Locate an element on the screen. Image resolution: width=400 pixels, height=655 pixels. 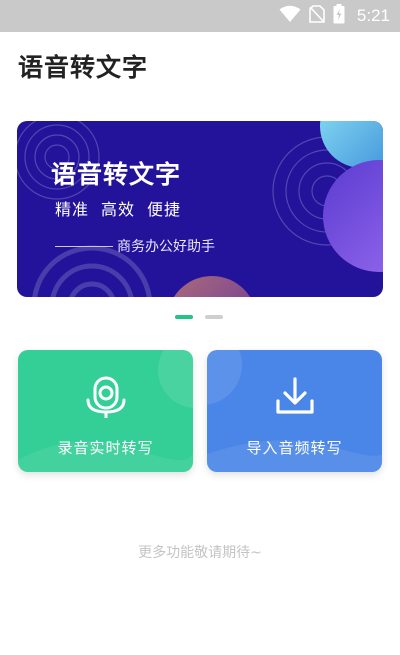
banner-tags: 精准 高效 便捷 is located at coordinates (118, 208).